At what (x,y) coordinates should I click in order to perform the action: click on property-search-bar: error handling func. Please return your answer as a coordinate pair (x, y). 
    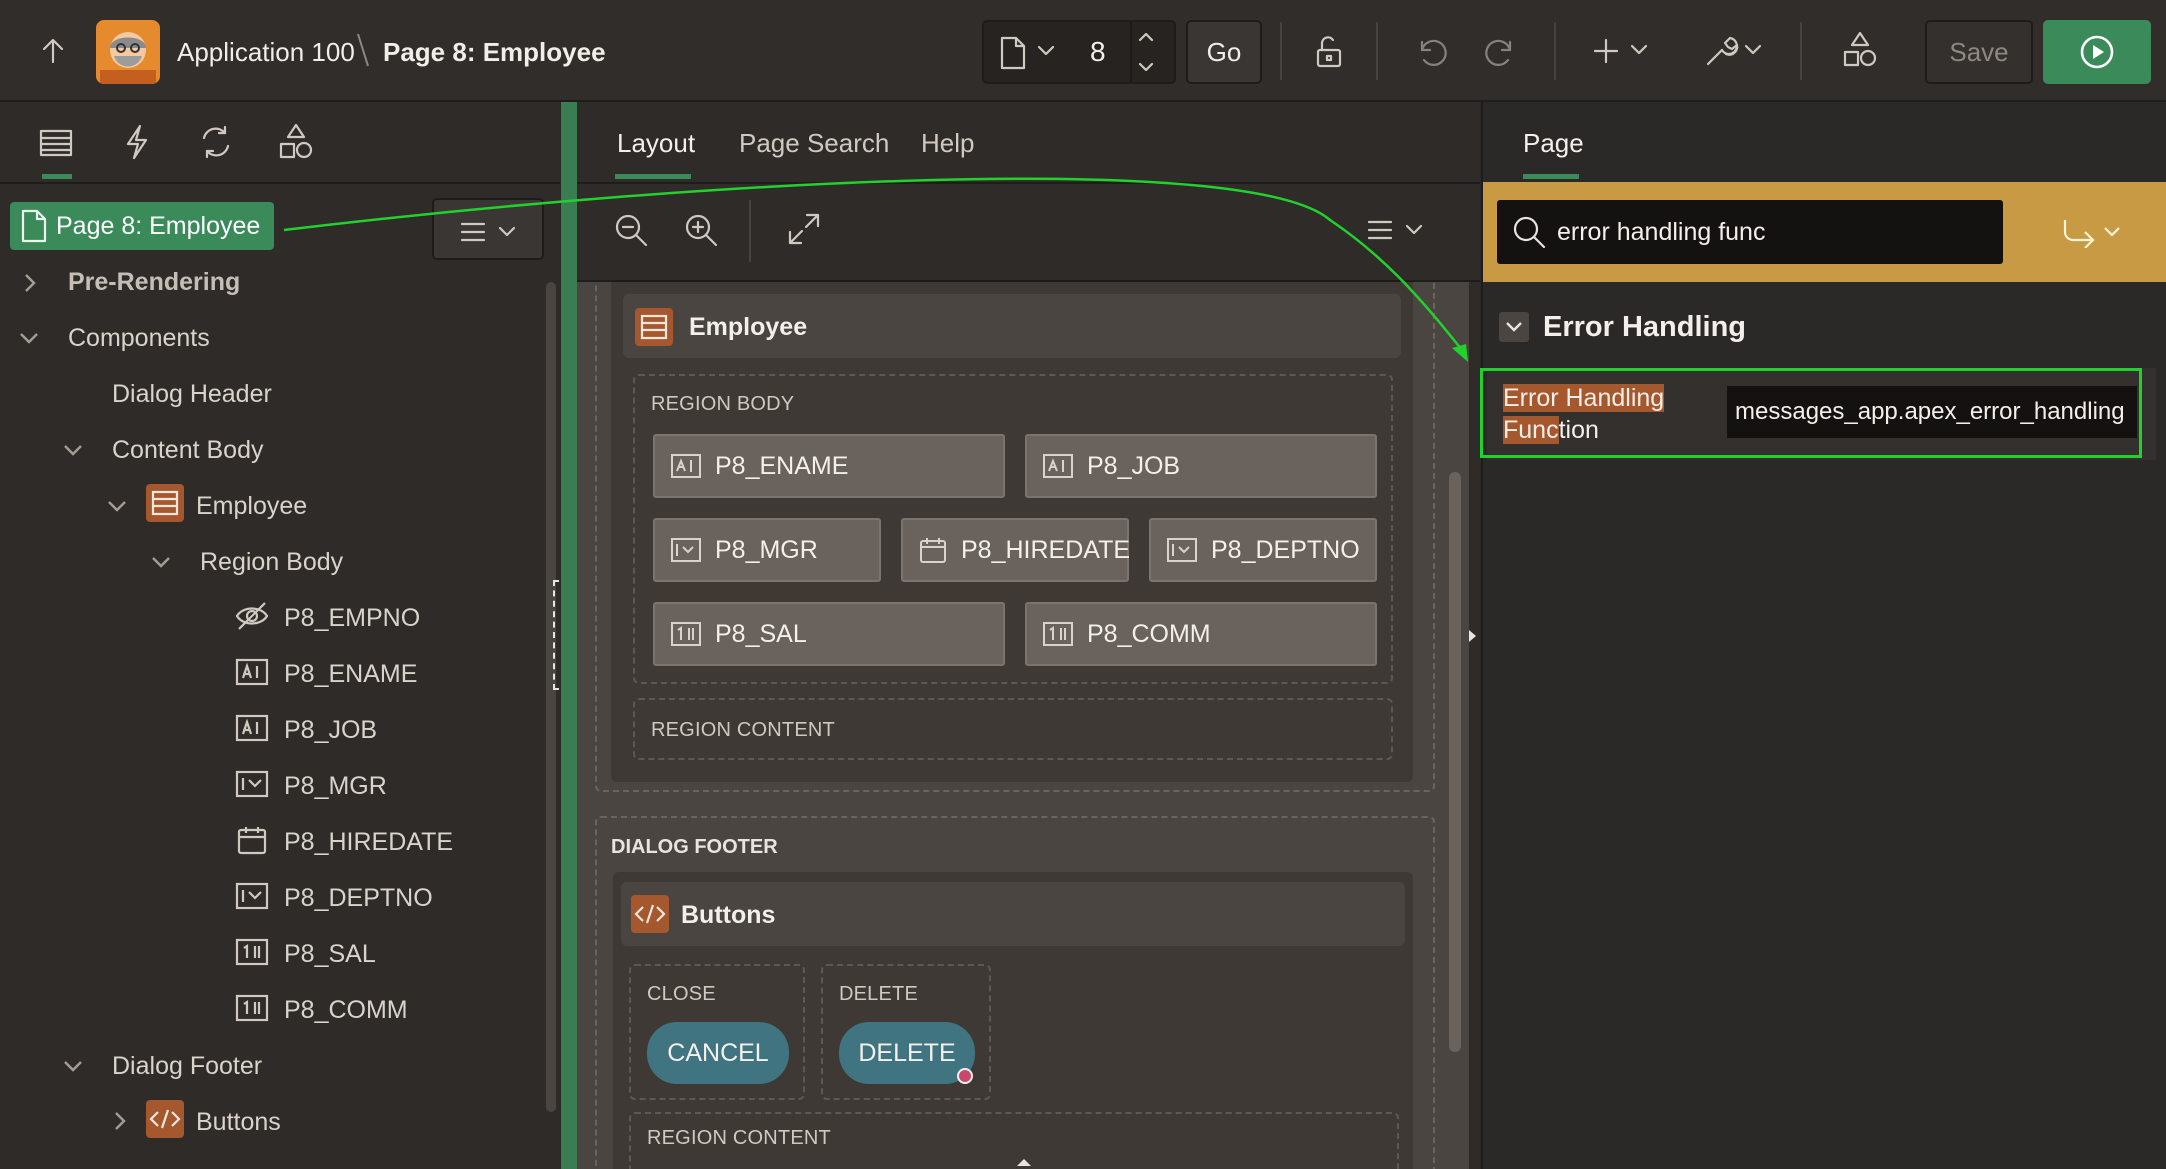
    Looking at the image, I should click on (1824, 232).